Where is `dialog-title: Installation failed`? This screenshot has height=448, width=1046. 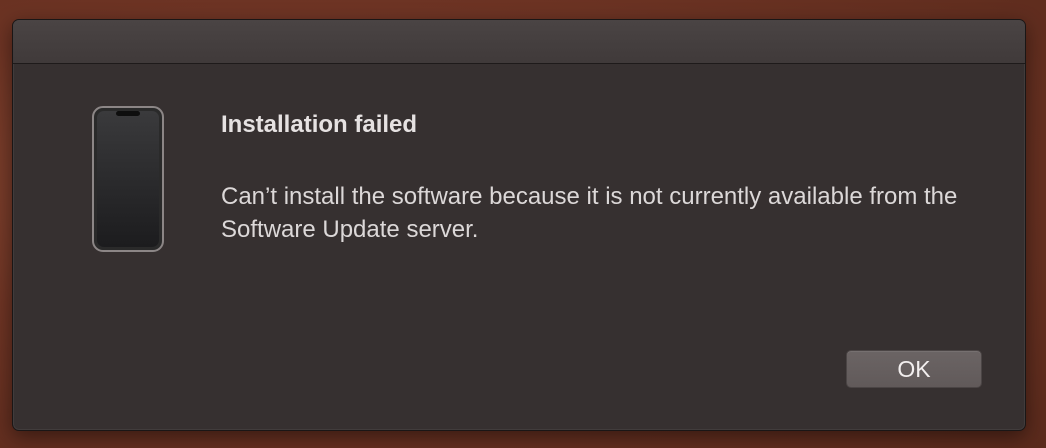 dialog-title: Installation failed is located at coordinates (319, 124).